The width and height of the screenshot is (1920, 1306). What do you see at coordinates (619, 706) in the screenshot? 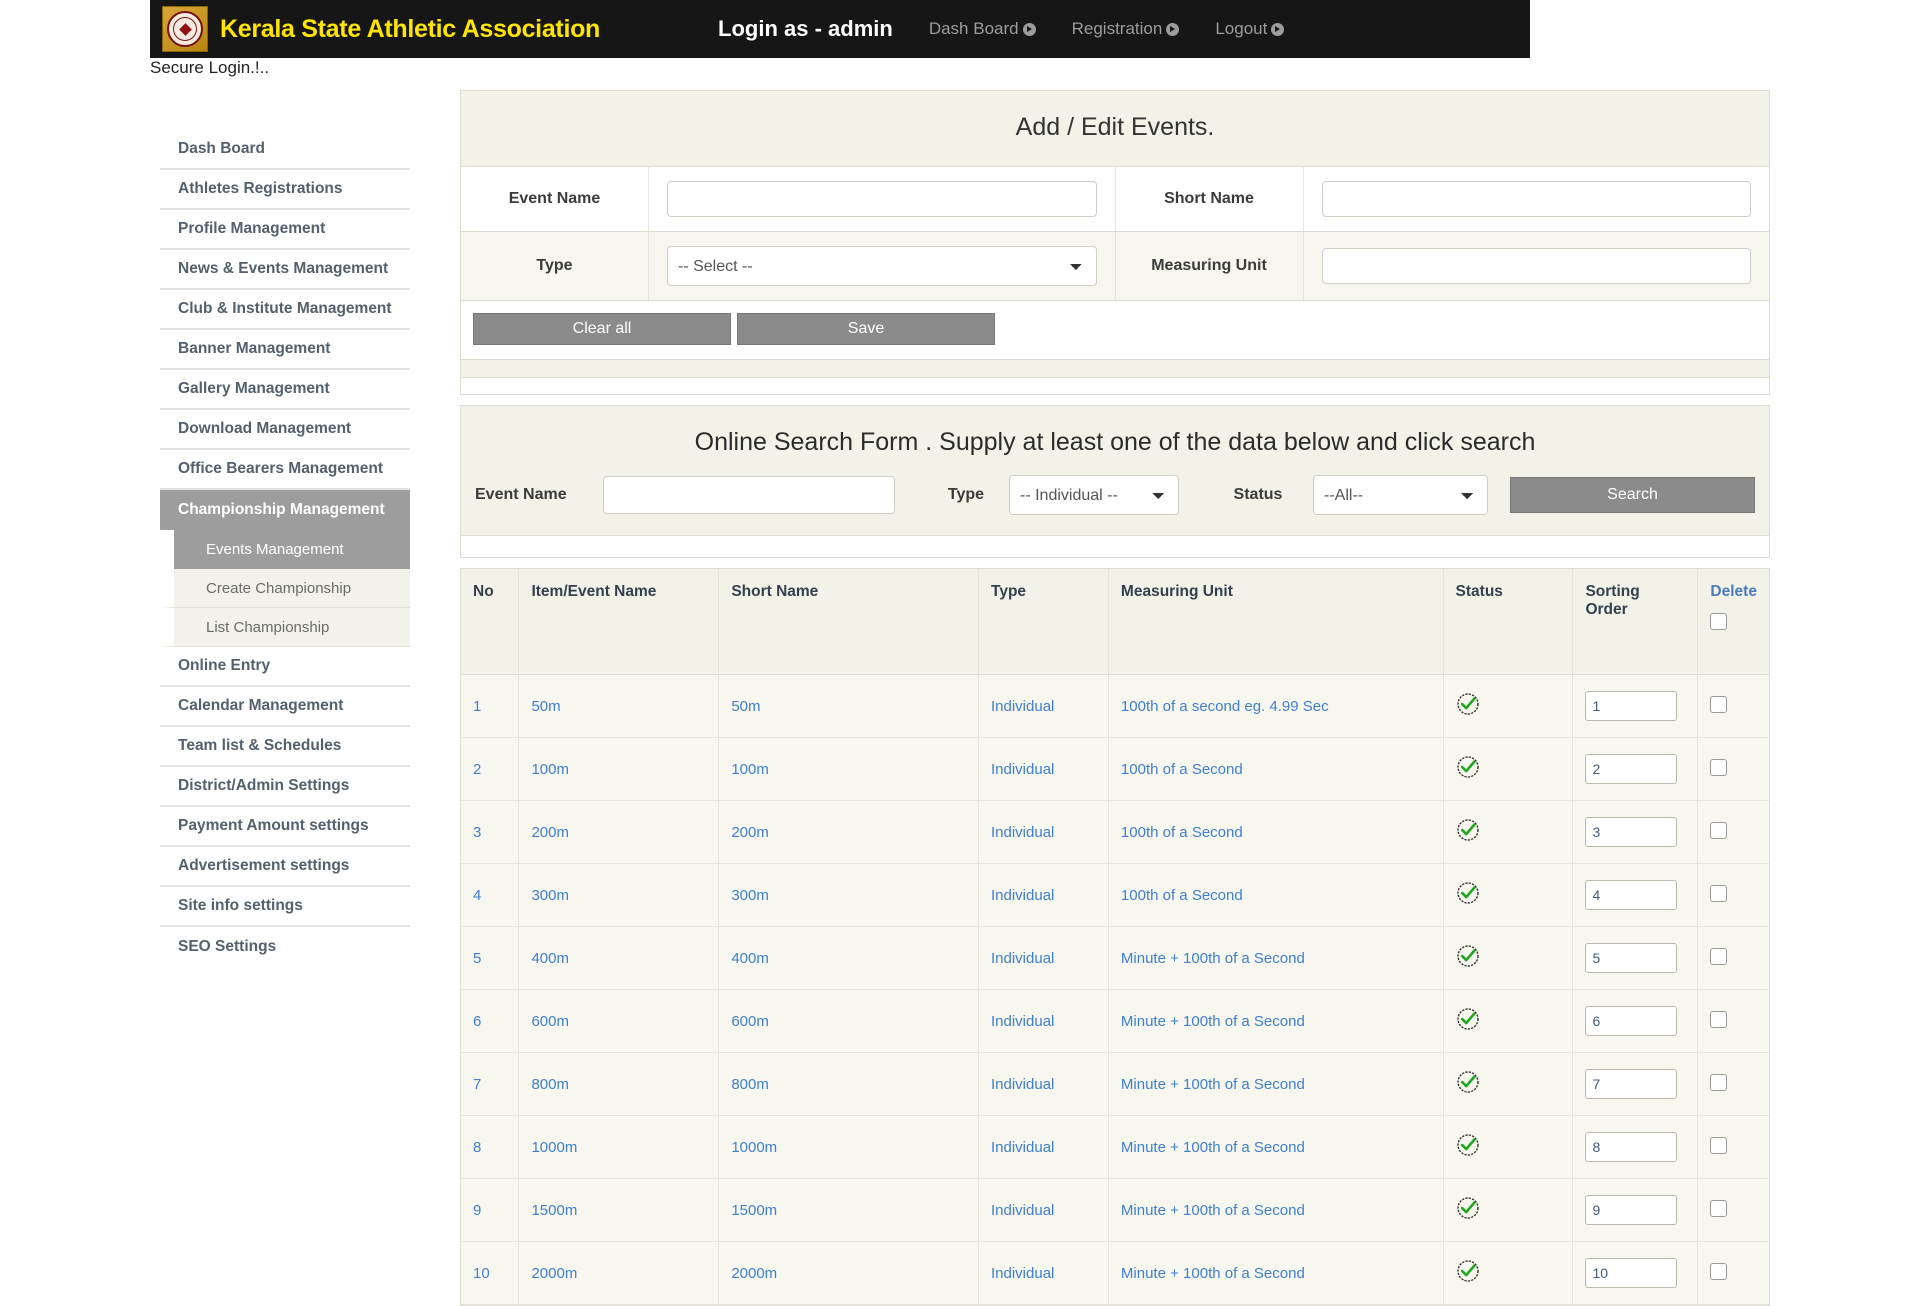
I see `cell-item-event-name: 50m` at bounding box center [619, 706].